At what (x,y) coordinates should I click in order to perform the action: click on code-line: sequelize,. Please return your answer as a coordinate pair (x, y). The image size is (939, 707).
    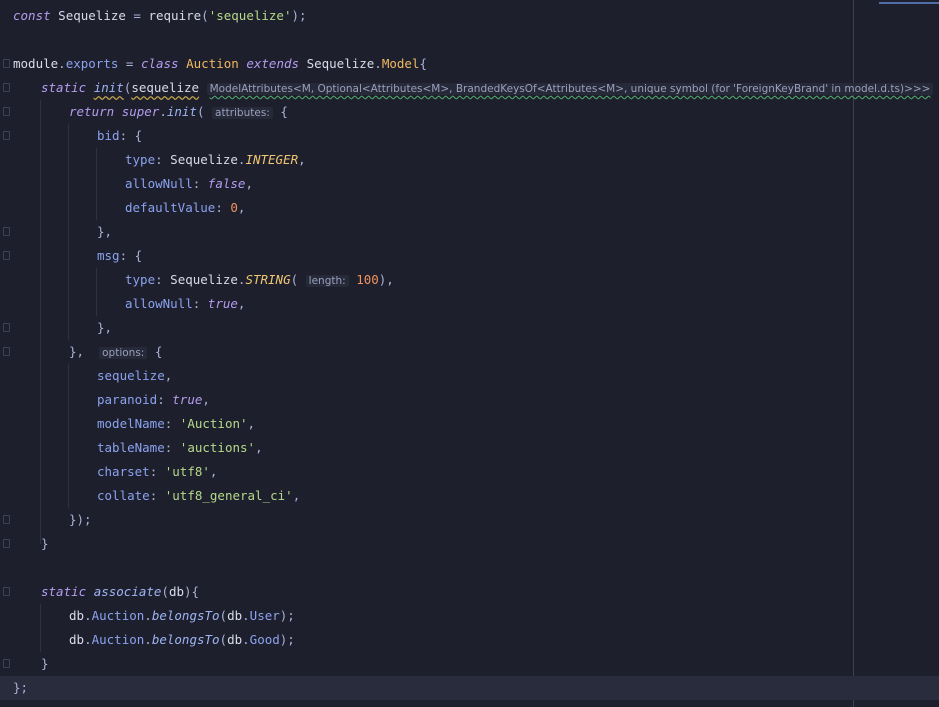
    Looking at the image, I should click on (469, 376).